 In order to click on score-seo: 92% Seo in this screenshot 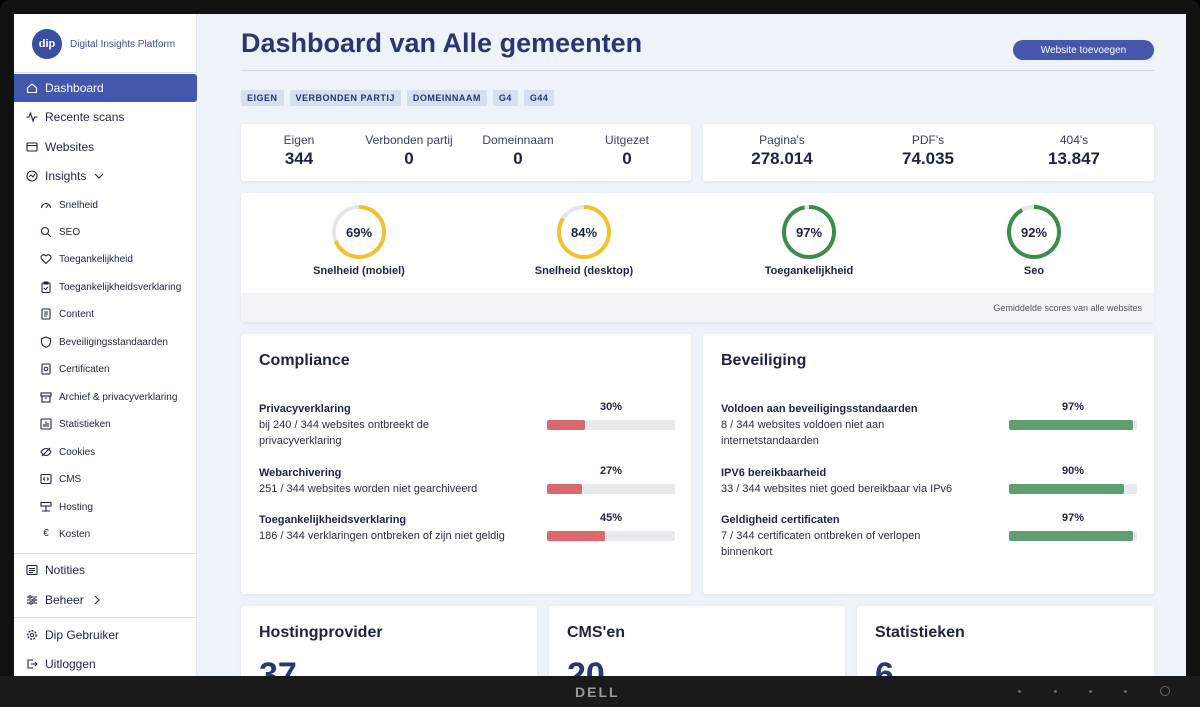, I will do `click(1034, 240)`.